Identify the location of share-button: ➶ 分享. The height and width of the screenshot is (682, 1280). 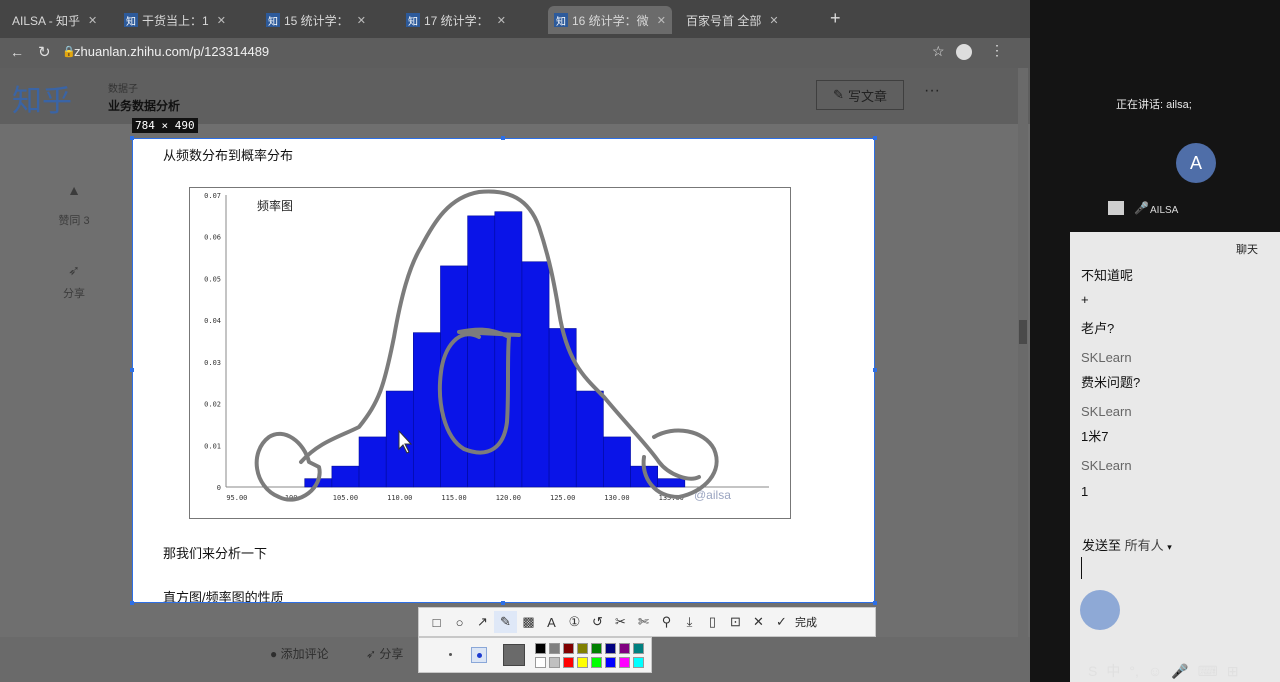
(384, 653).